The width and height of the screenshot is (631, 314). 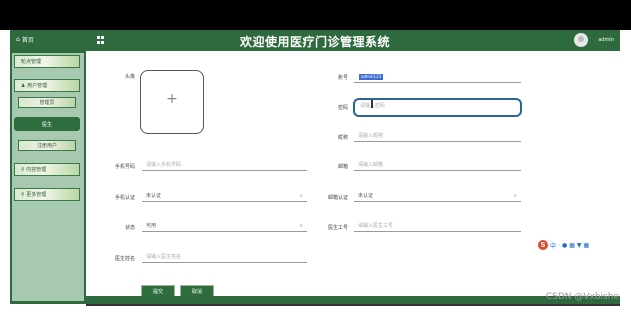 I want to click on watermark: CSDN @Vxbishe, so click(x=582, y=297).